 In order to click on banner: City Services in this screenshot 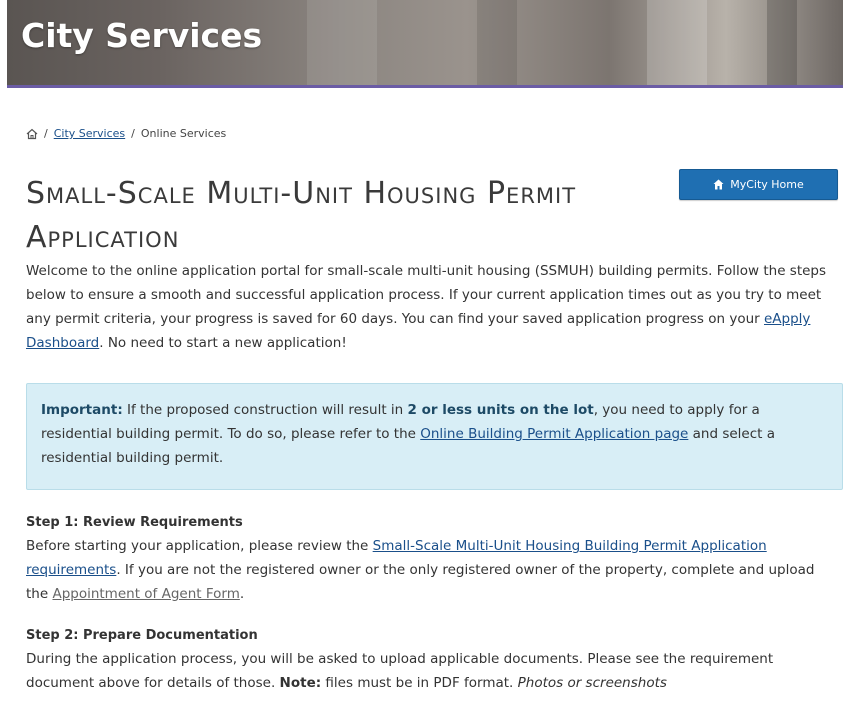, I will do `click(425, 44)`.